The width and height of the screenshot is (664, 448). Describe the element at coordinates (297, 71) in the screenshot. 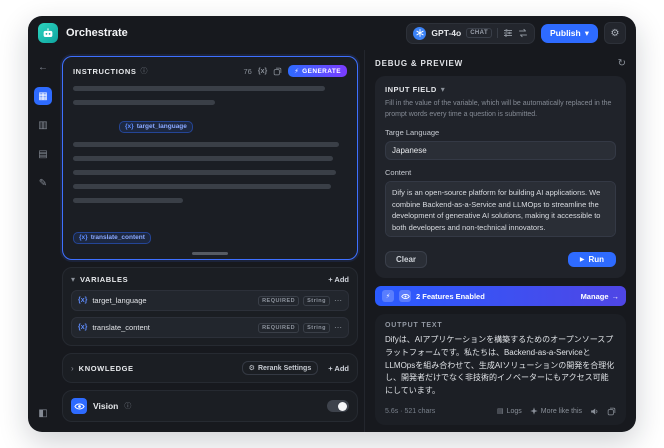

I see `bolt-icon: ⚡` at that location.